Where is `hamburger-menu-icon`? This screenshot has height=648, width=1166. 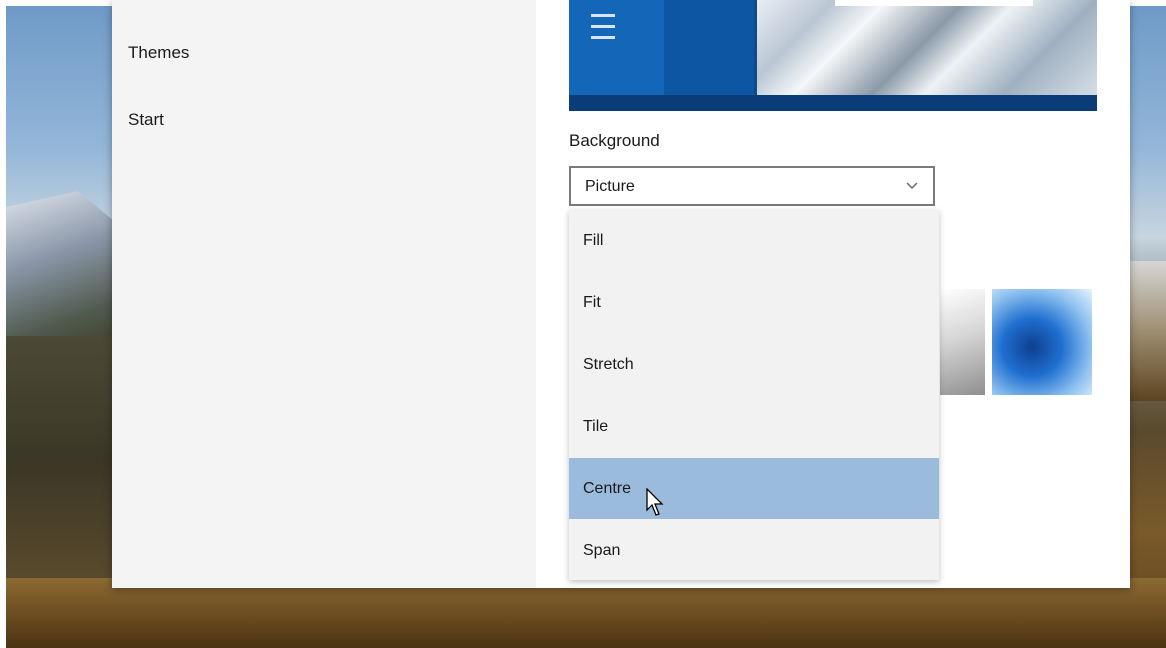 hamburger-menu-icon is located at coordinates (603, 32).